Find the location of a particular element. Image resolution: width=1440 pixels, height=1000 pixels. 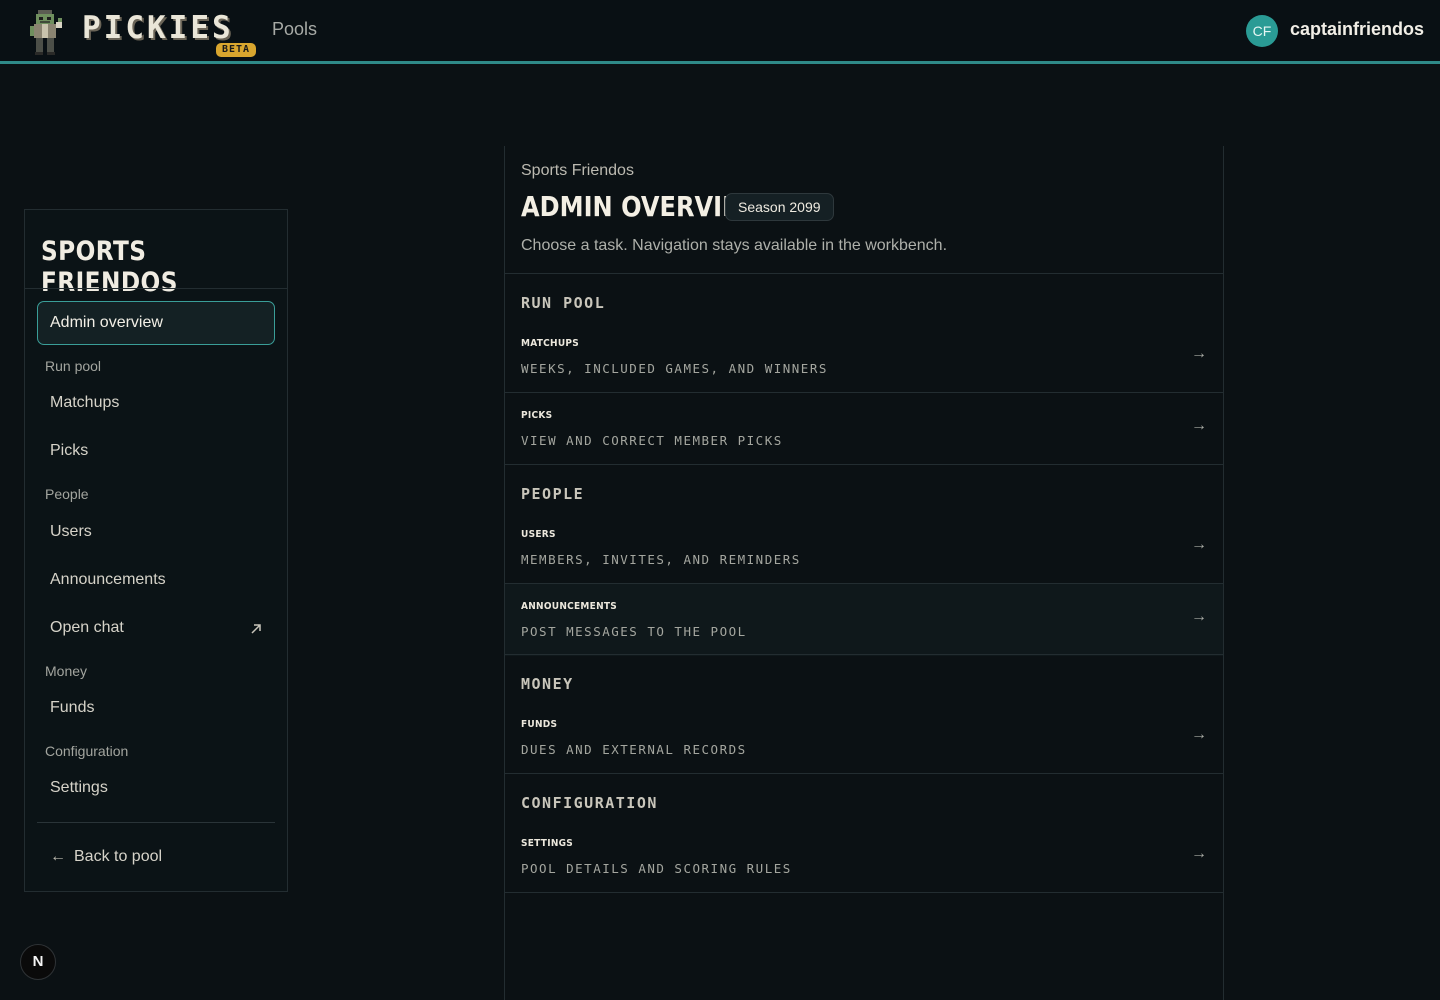

pixel-zombie-mascot-icon is located at coordinates (48, 32).